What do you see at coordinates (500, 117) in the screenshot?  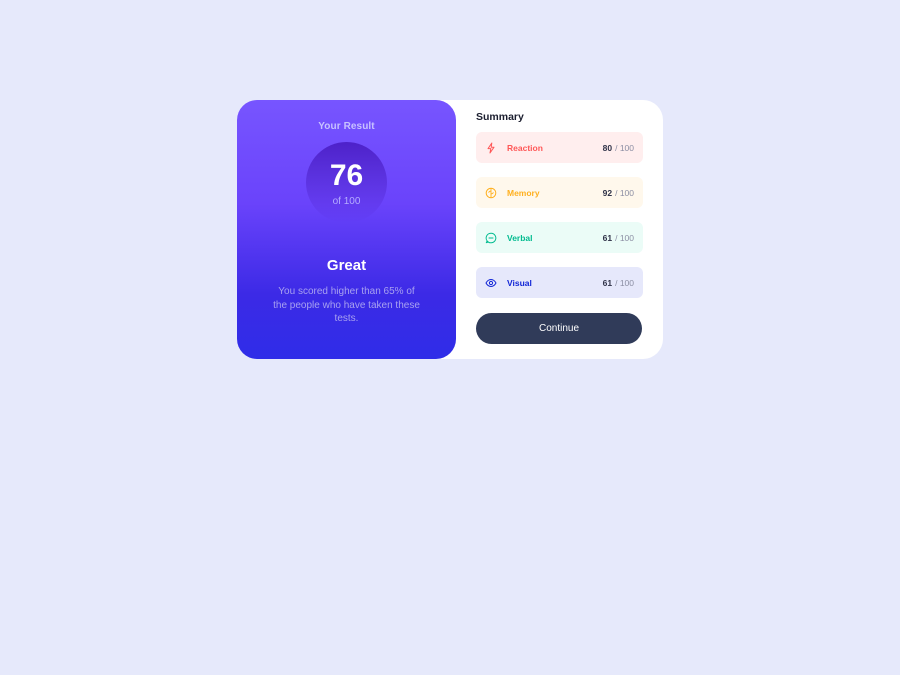 I see `summary-title: Summary` at bounding box center [500, 117].